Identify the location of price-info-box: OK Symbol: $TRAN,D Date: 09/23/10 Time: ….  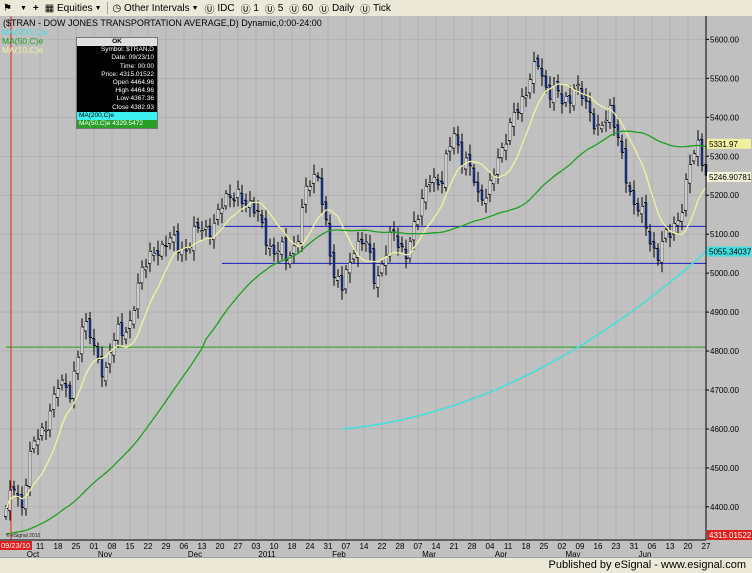
(117, 83).